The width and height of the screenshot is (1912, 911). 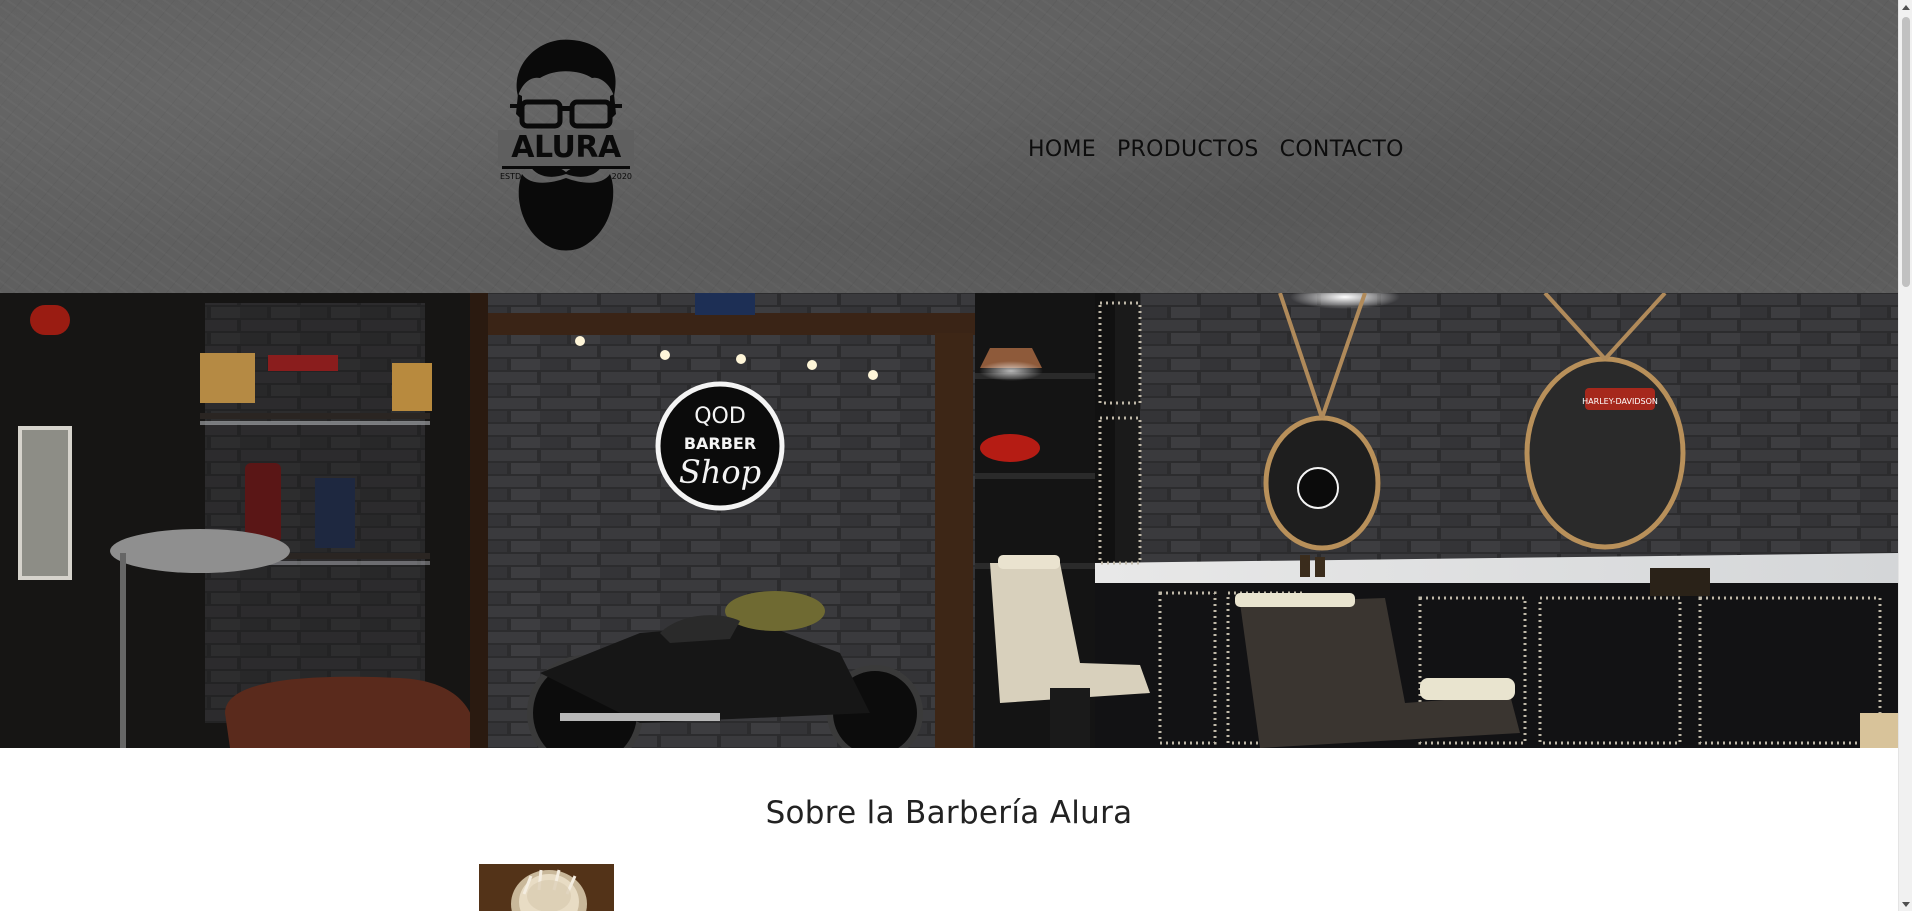 I want to click on logo-year-label: 2020, so click(x=621, y=176).